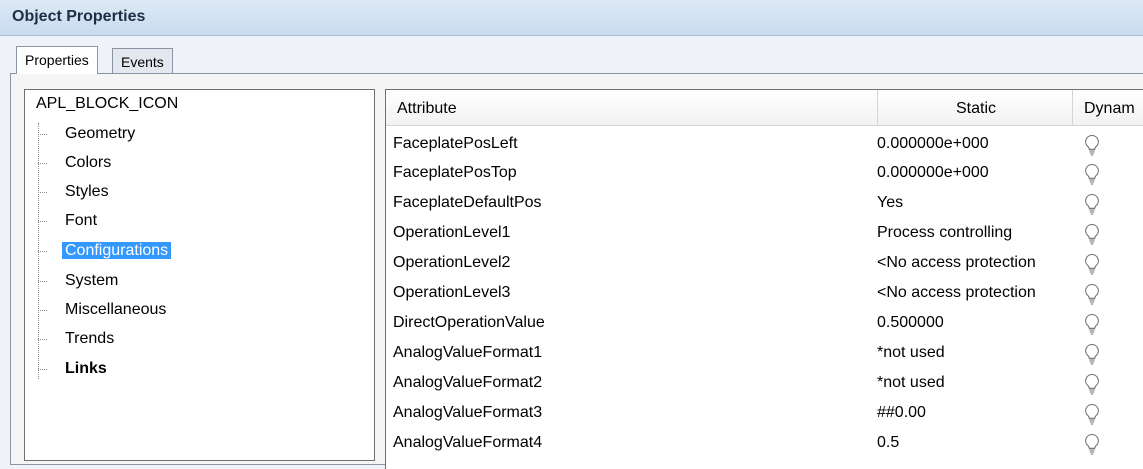 This screenshot has width=1143, height=469. Describe the element at coordinates (452, 232) in the screenshot. I see `attribute-cell: OperationLevel1` at that location.